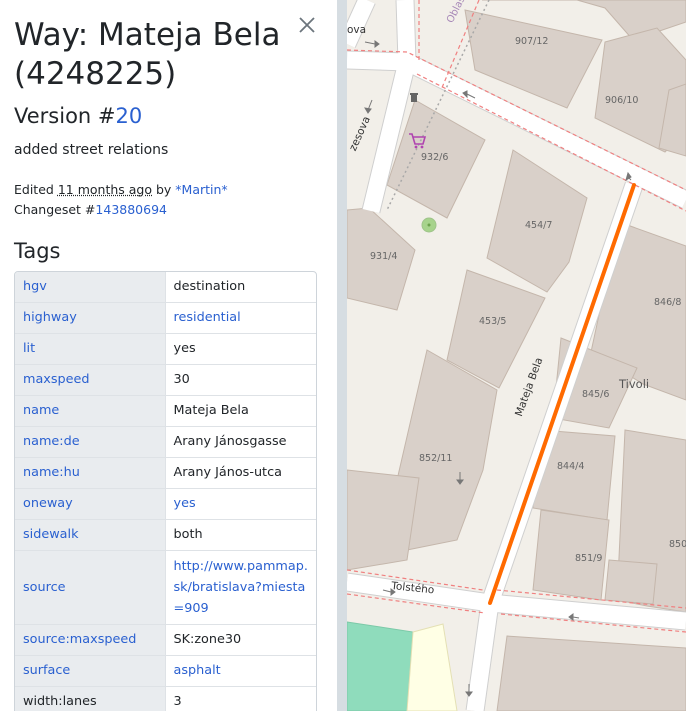  Describe the element at coordinates (164, 189) in the screenshot. I see `edited-by-word: by` at that location.